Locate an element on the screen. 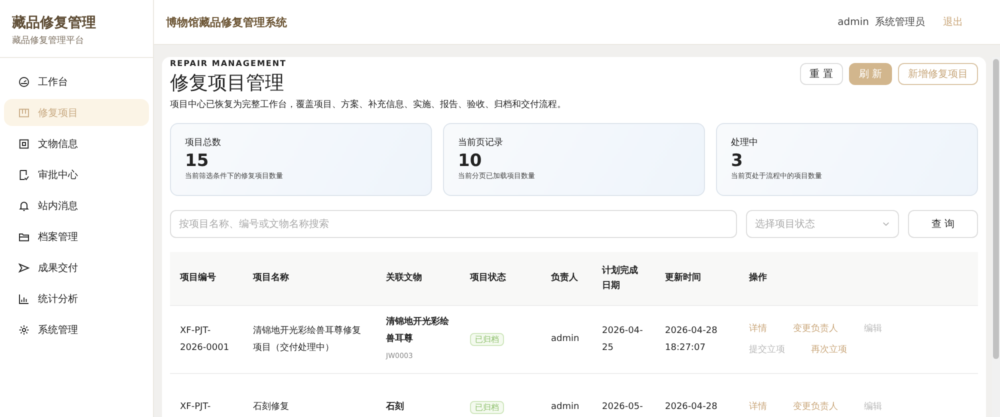  column-header: 操作 is located at coordinates (758, 278).